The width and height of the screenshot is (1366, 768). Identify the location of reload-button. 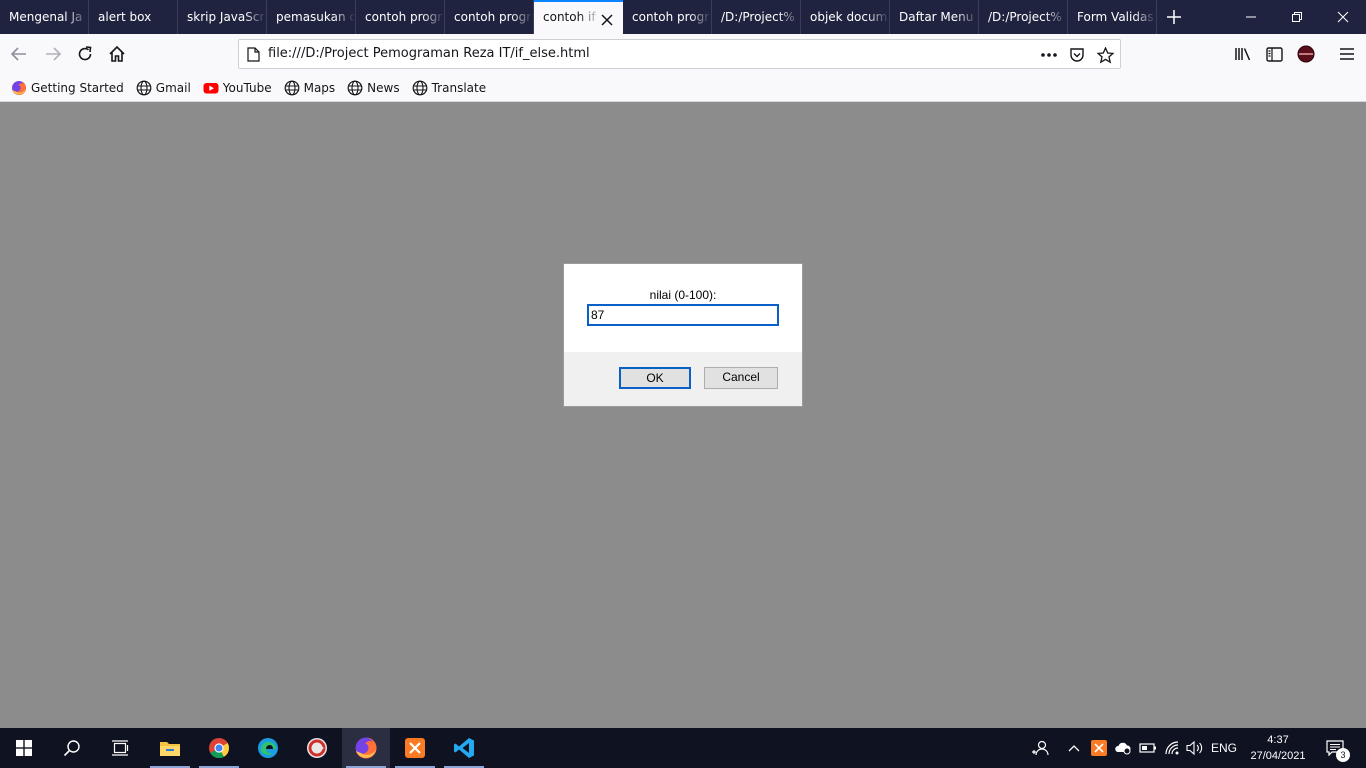
(85, 54).